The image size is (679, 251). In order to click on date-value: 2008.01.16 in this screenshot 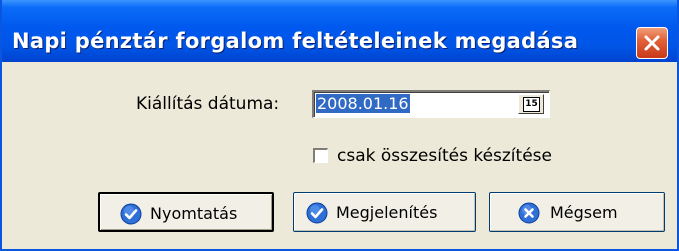, I will do `click(363, 103)`.